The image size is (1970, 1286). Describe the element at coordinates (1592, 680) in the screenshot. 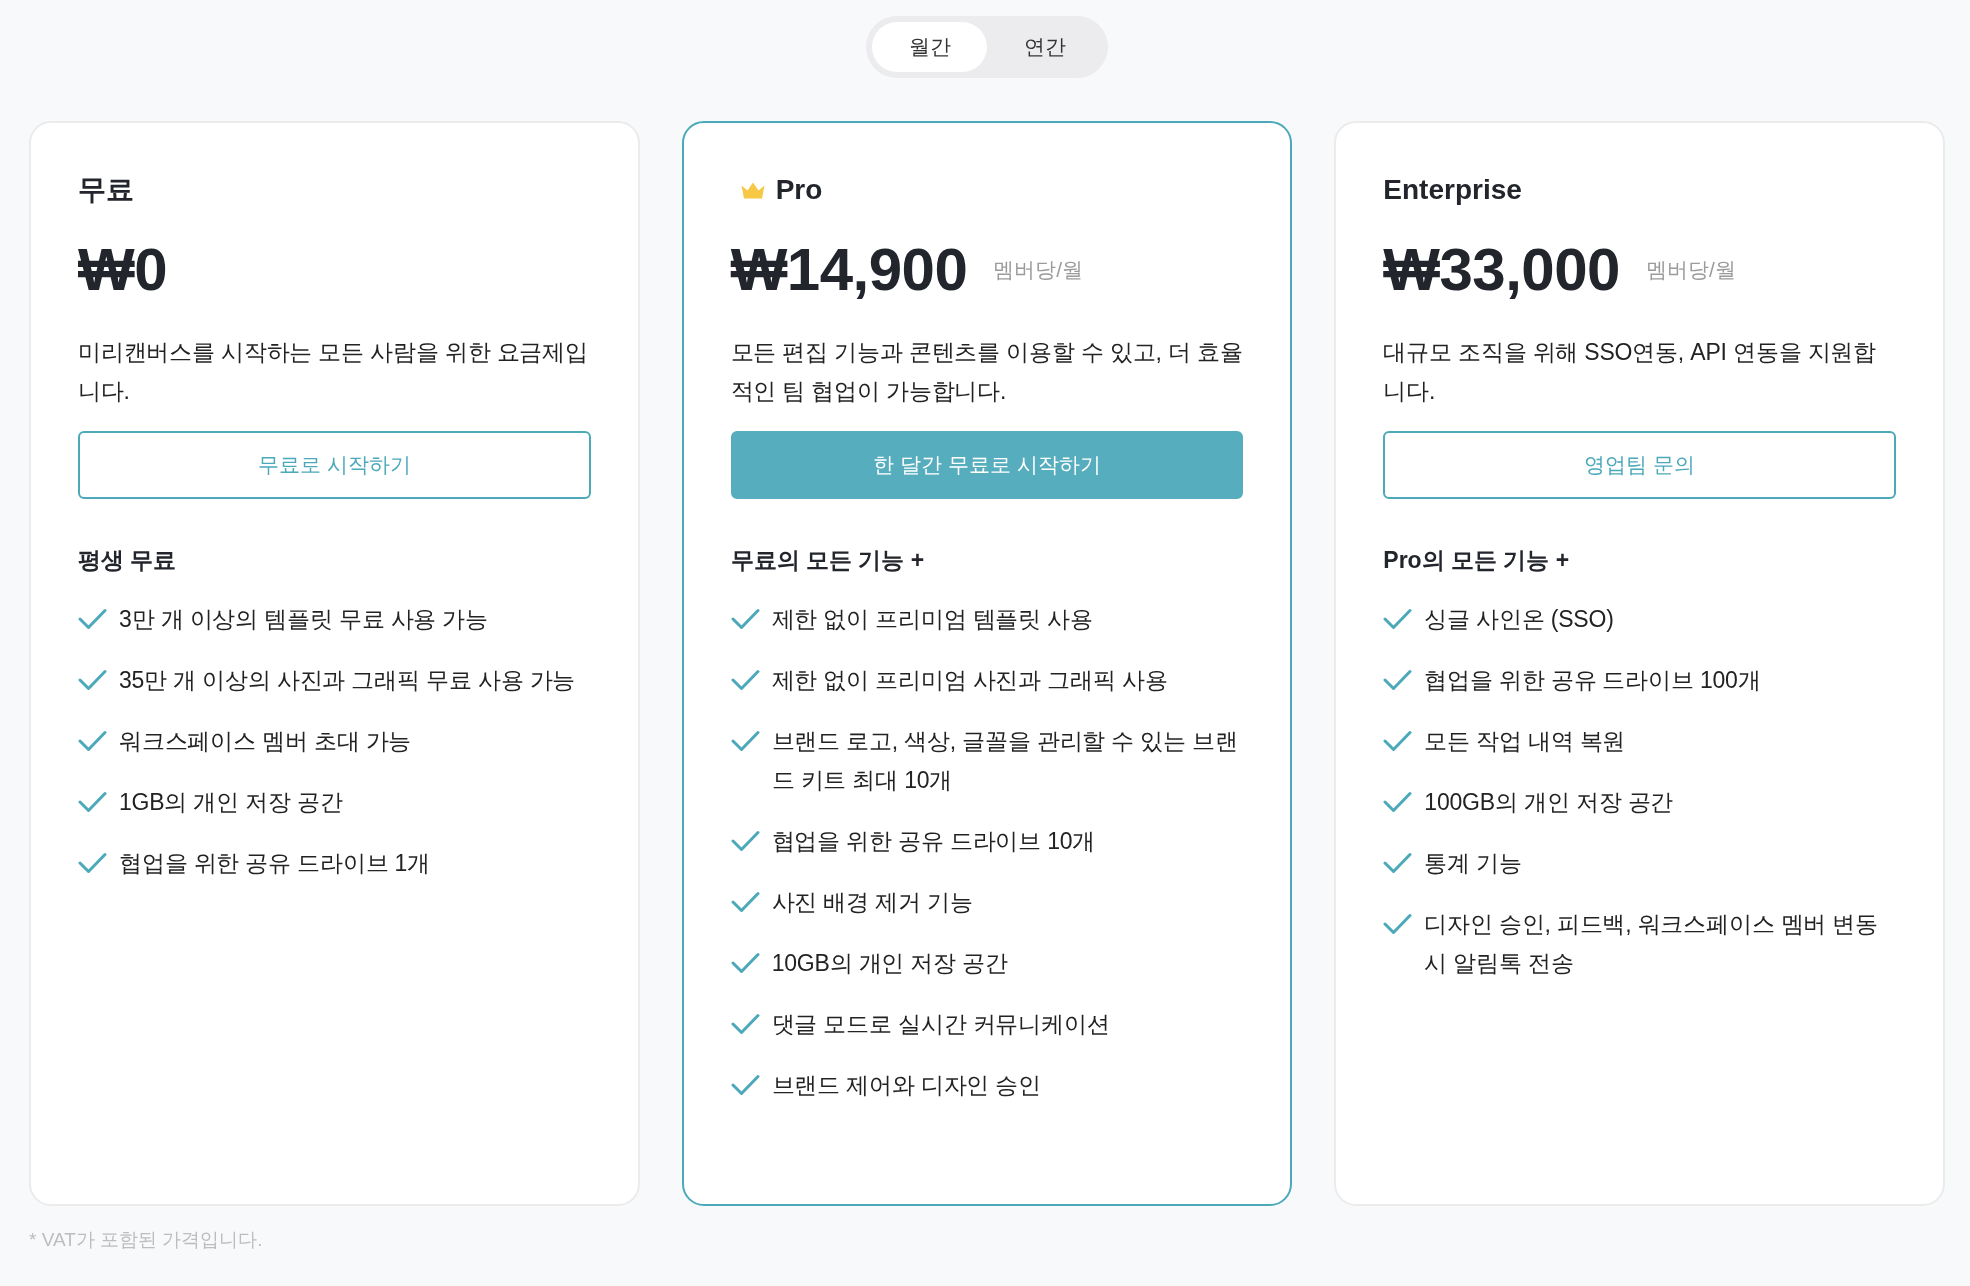

I see `feature-text: 협업을 위한 공유 드라이브 100개` at that location.